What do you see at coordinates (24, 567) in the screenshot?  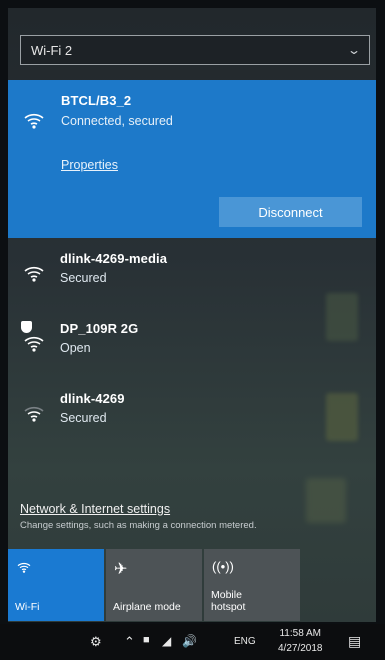 I see `wifi-icon` at bounding box center [24, 567].